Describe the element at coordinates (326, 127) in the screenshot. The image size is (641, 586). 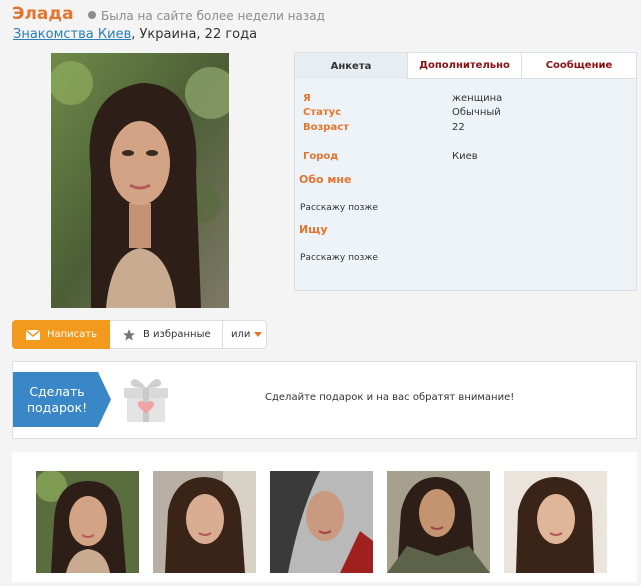
I see `field-label-age: Возраст` at that location.